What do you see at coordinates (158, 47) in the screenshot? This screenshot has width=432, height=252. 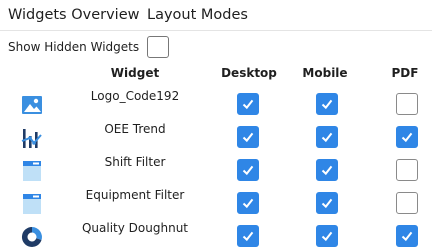 I see `show-hidden-widgets-checkbox` at bounding box center [158, 47].